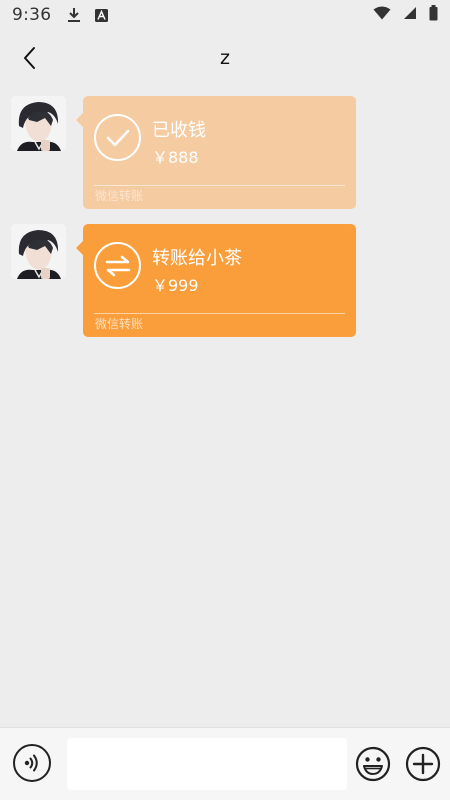  I want to click on battery-icon, so click(433, 15).